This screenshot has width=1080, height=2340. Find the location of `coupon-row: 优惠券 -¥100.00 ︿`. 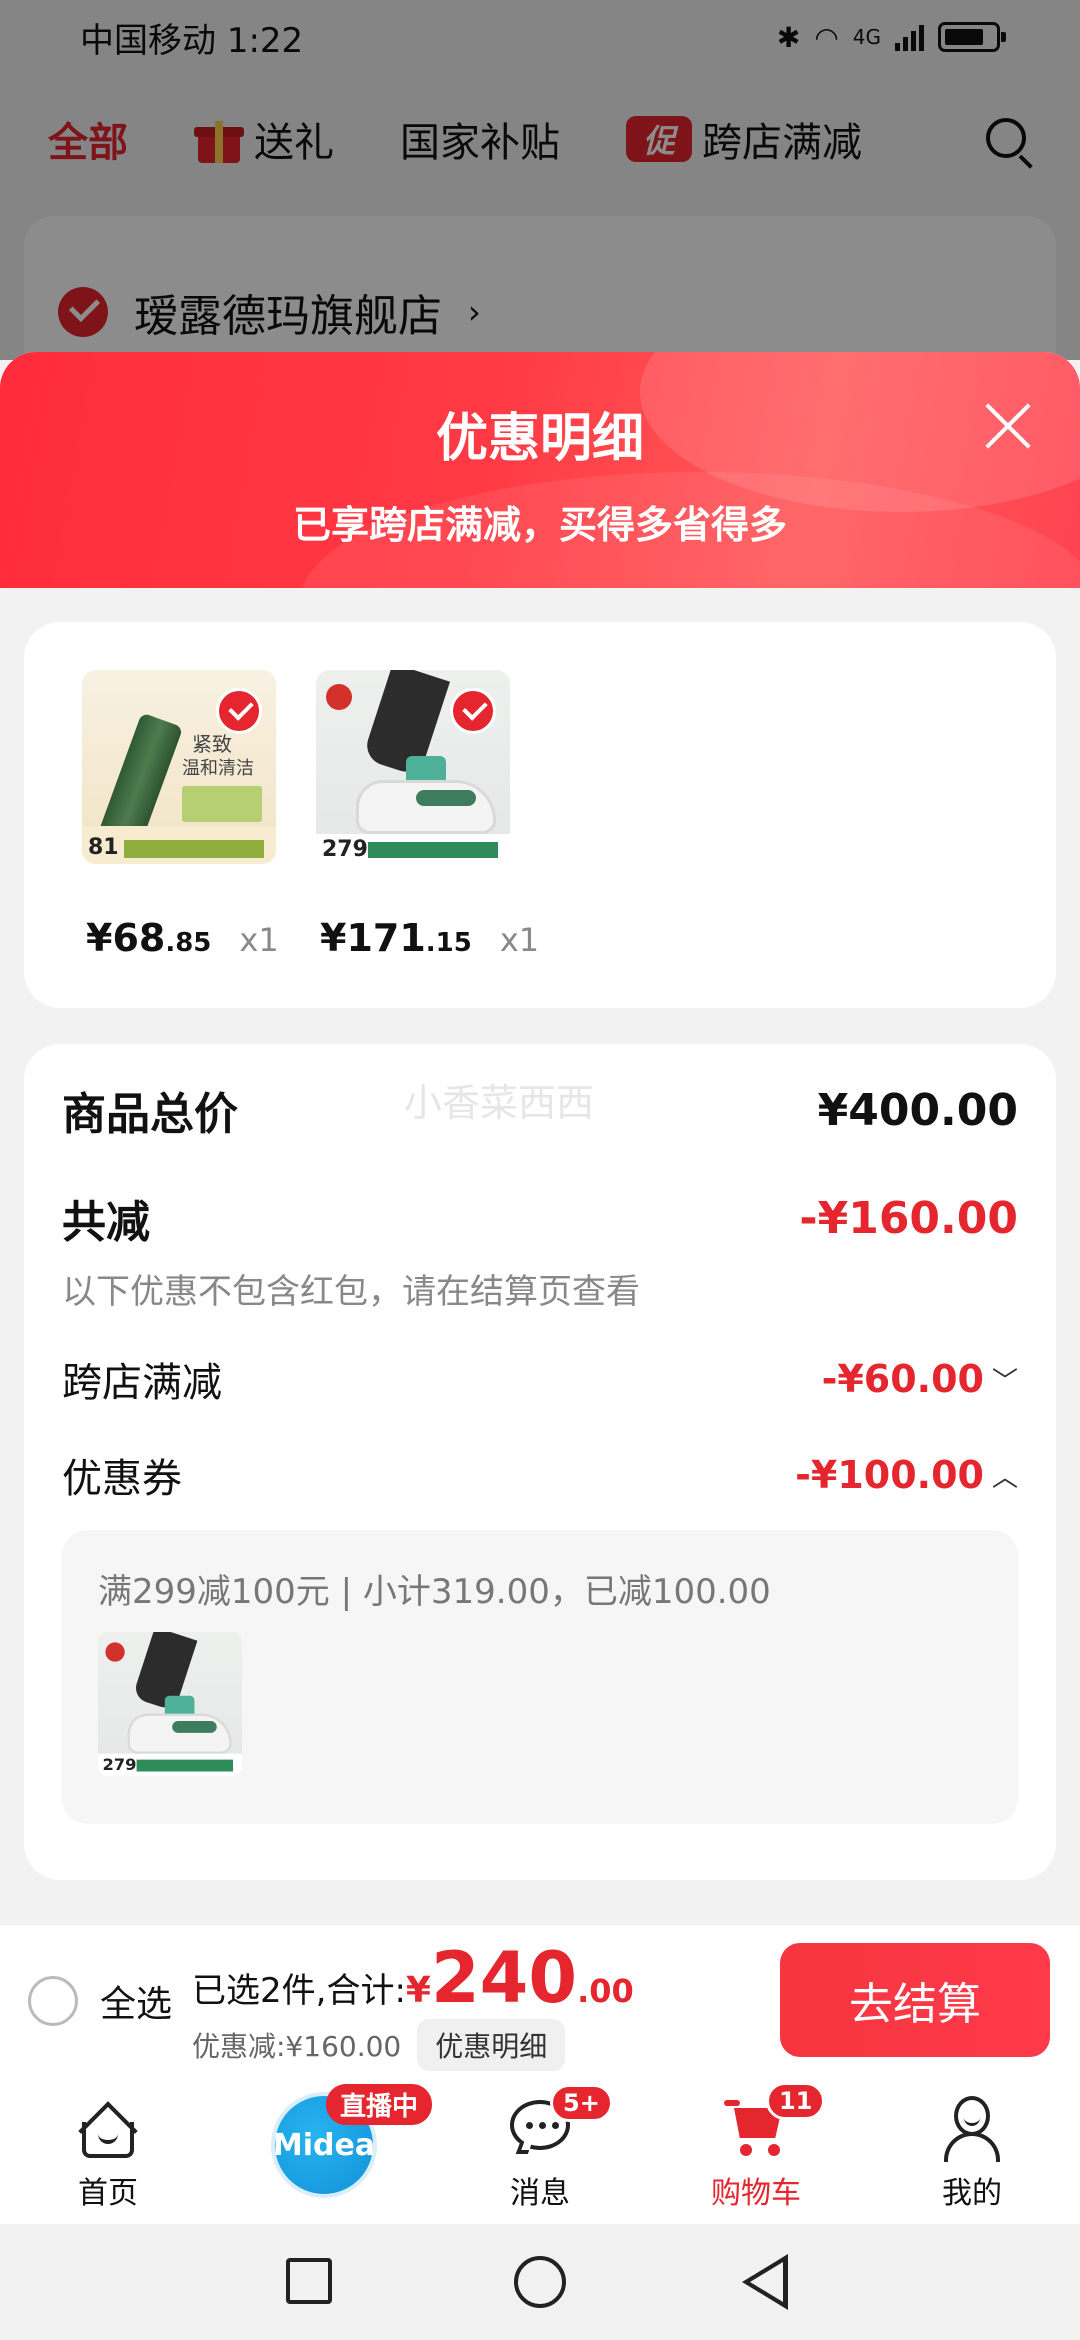

coupon-row: 优惠券 -¥100.00 ︿ is located at coordinates (540, 1475).